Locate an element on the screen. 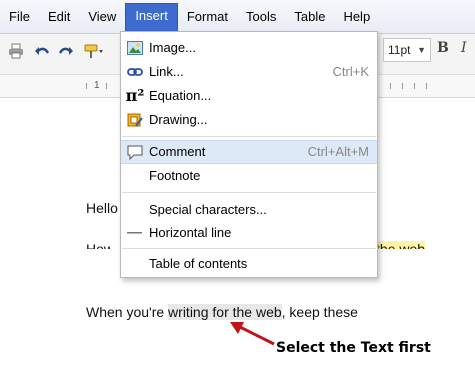  doc-line-partial-right: the web is located at coordinates (403, 244).